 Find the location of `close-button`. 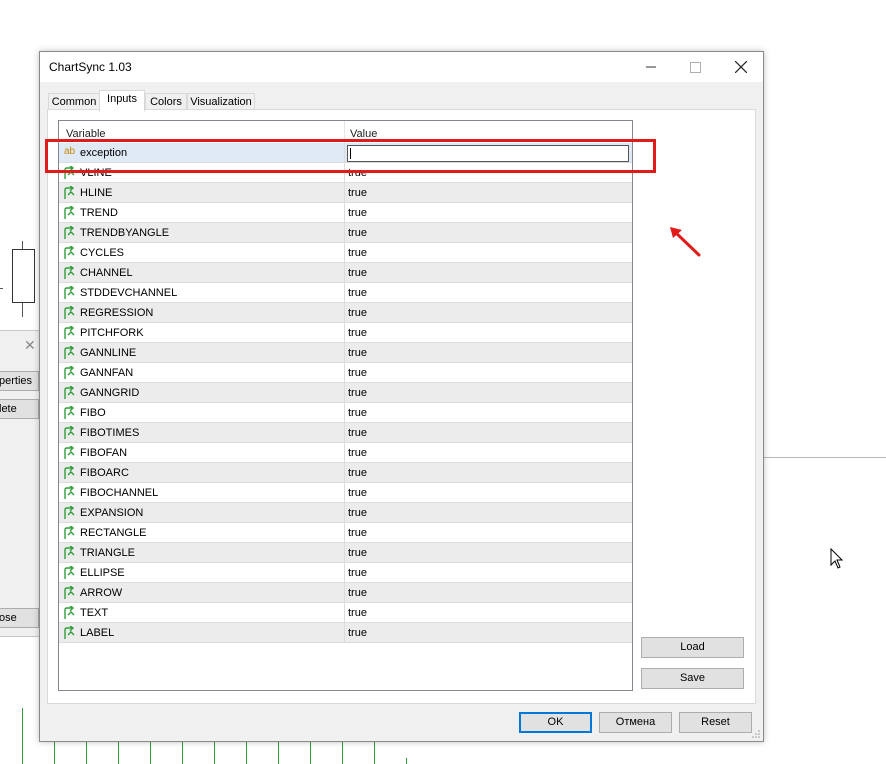

close-button is located at coordinates (740, 67).